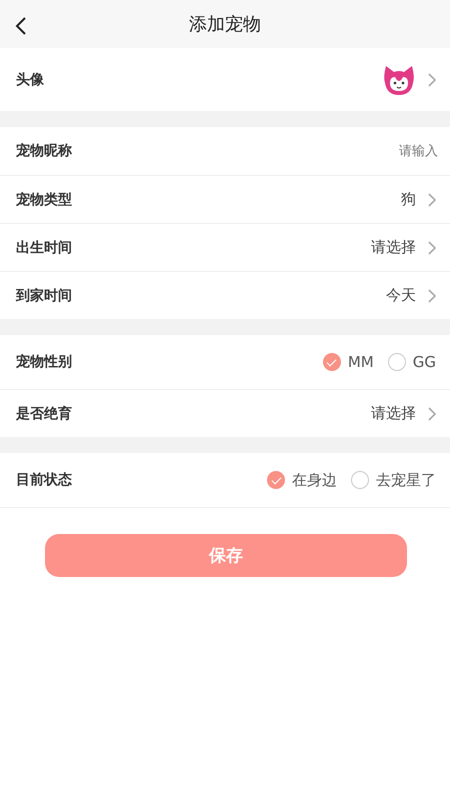 The width and height of the screenshot is (450, 800). Describe the element at coordinates (401, 295) in the screenshot. I see `selected-value: 今天` at that location.